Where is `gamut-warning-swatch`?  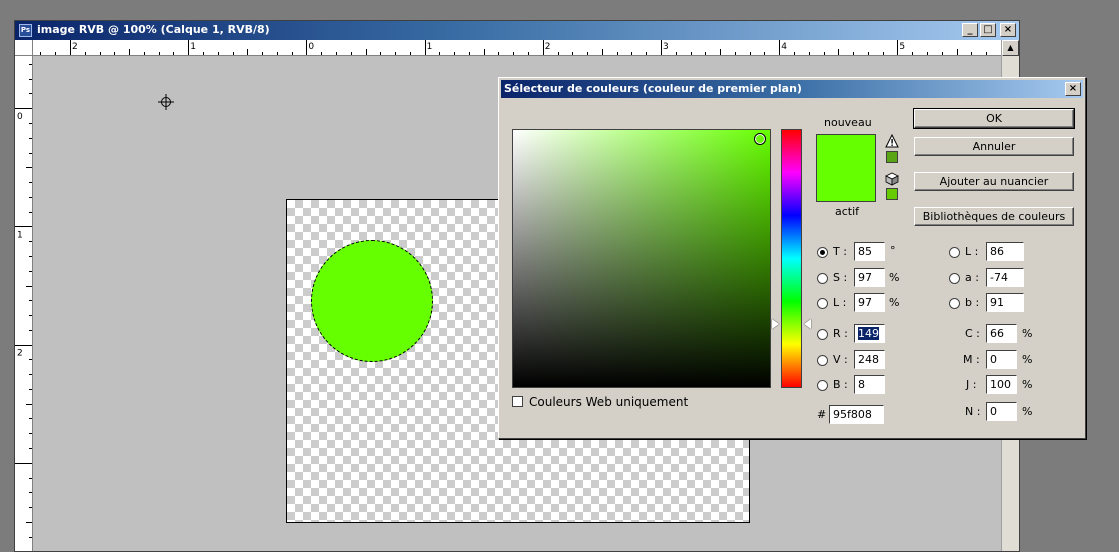 gamut-warning-swatch is located at coordinates (892, 157).